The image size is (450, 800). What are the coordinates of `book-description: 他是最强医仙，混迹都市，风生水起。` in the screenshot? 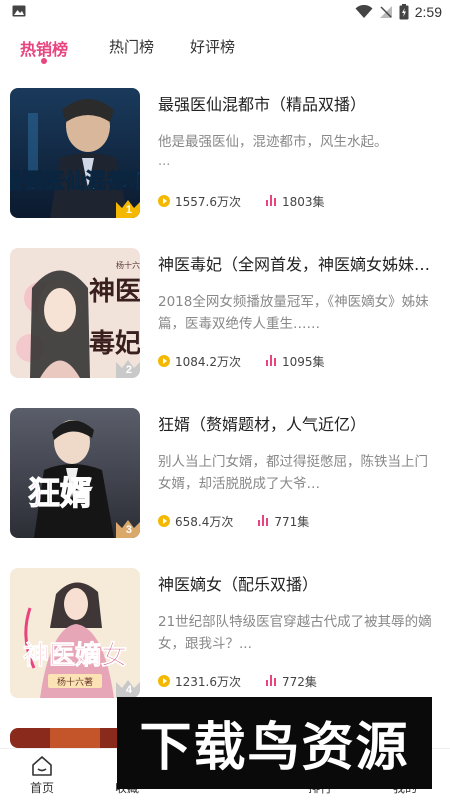 It's located at (273, 142).